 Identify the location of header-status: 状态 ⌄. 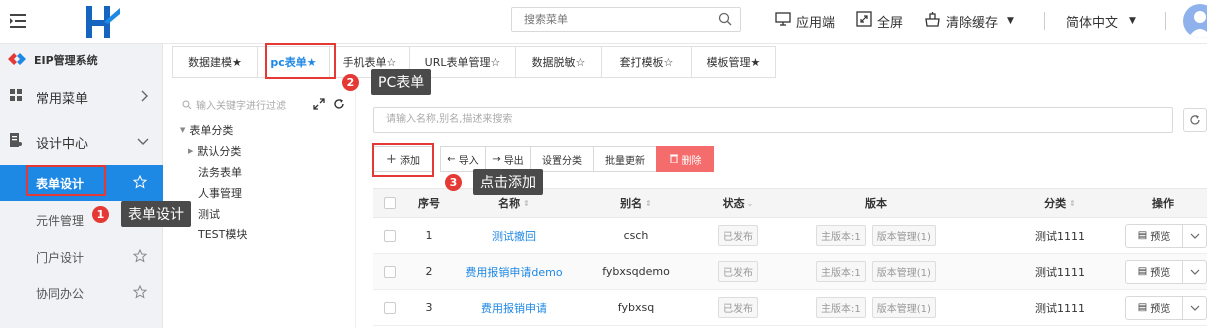
(738, 203).